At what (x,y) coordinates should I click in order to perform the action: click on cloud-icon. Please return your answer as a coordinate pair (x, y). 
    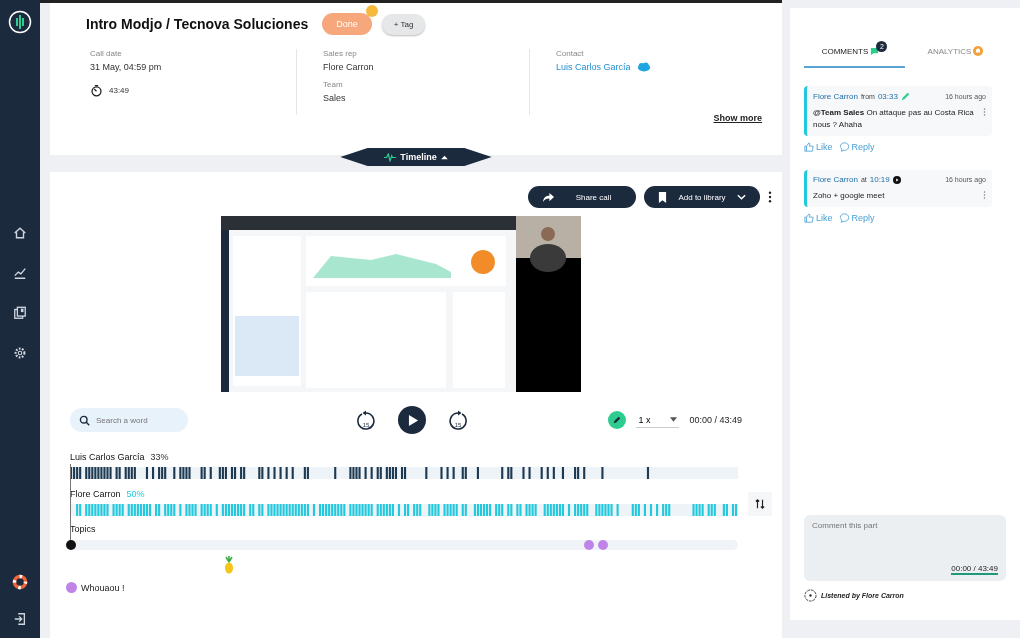
    Looking at the image, I should click on (643, 67).